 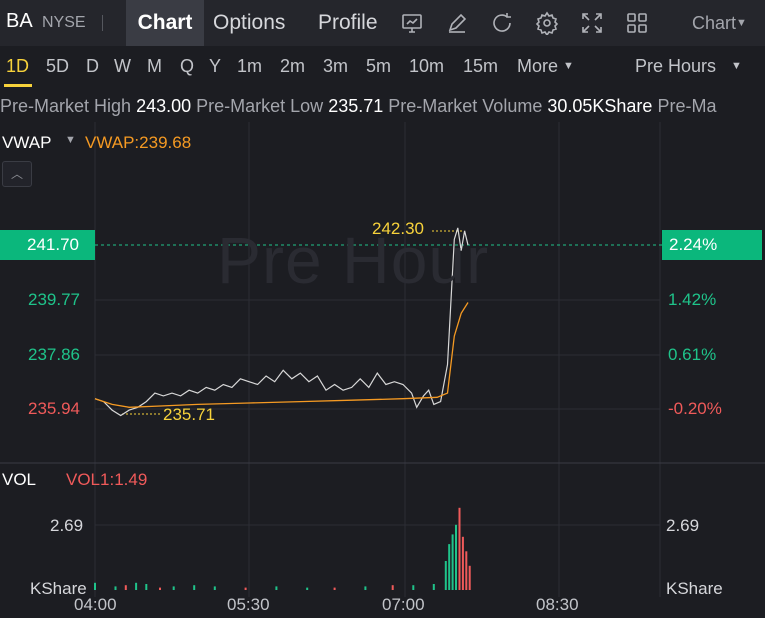 What do you see at coordinates (426, 66) in the screenshot?
I see `timeframe-10m: 10m` at bounding box center [426, 66].